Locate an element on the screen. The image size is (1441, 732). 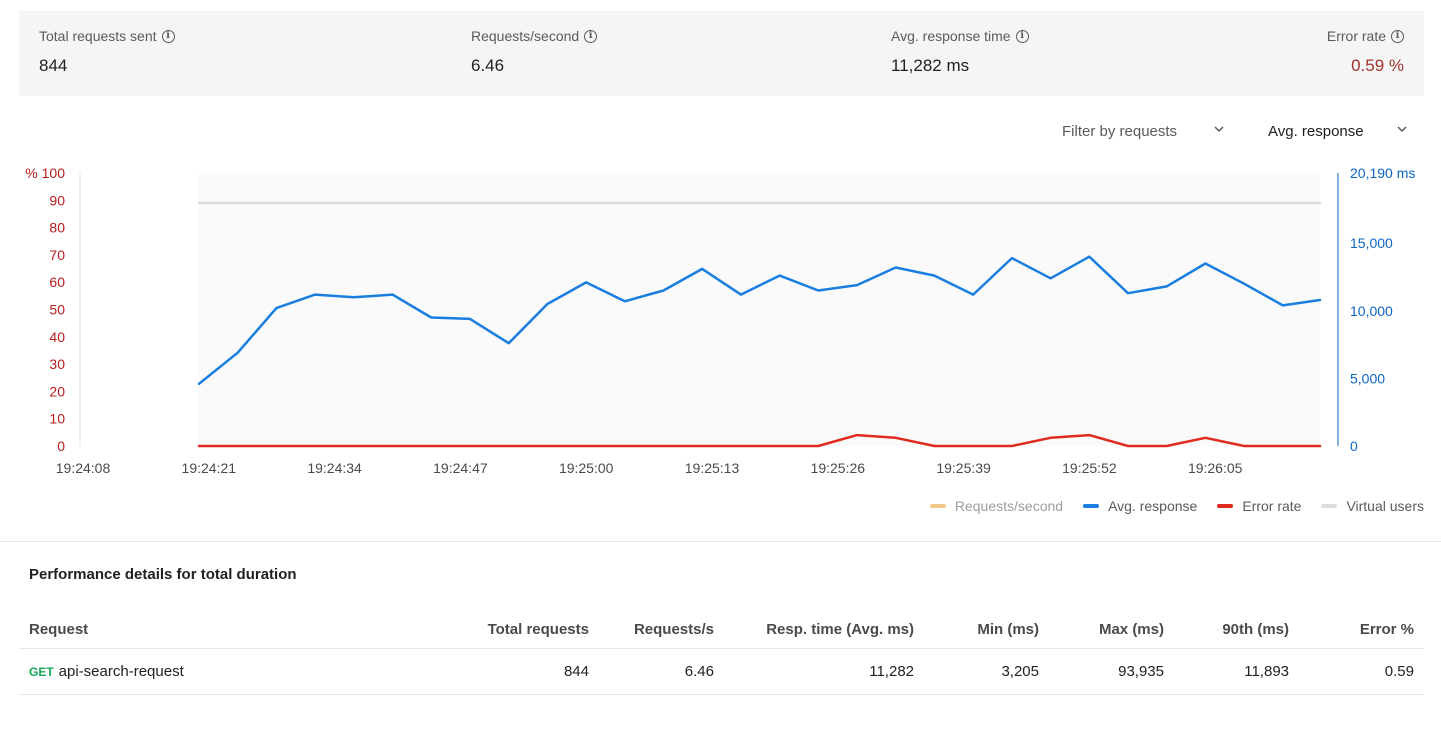
legend-item-virtual-users: Virtual users is located at coordinates (1372, 506).